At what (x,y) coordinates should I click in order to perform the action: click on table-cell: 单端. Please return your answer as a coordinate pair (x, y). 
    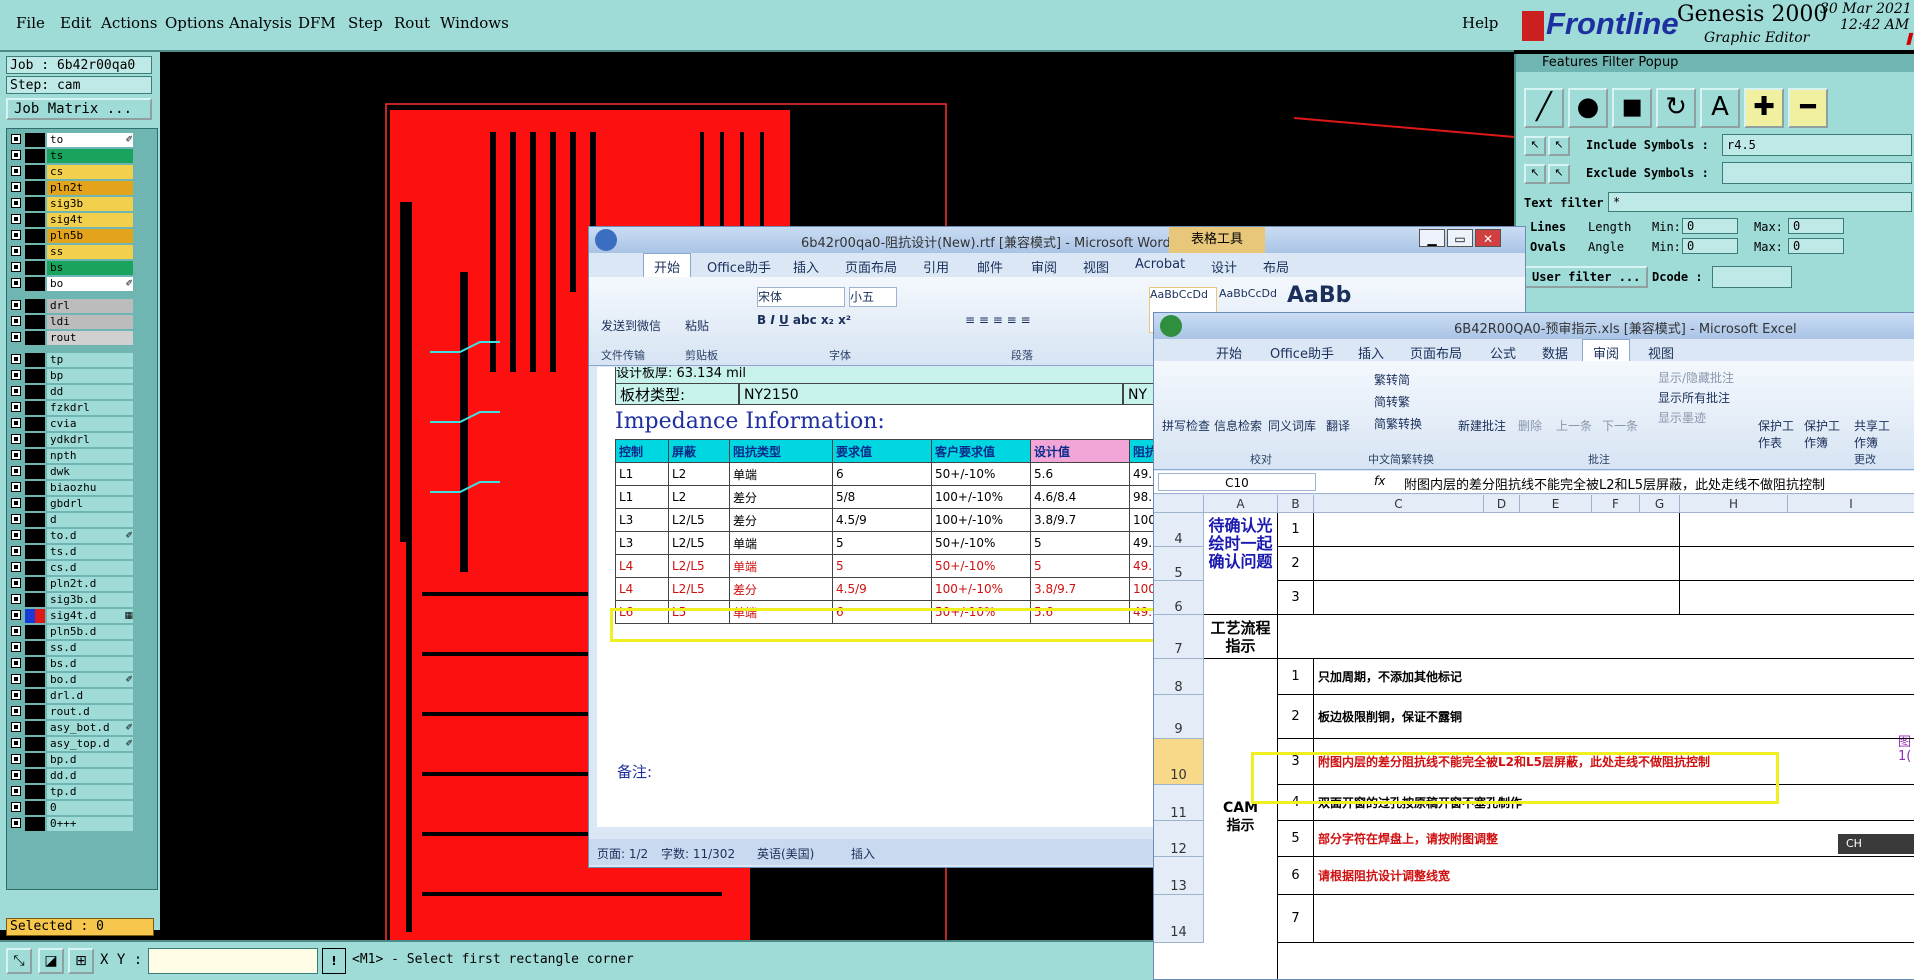
    Looking at the image, I should click on (781, 566).